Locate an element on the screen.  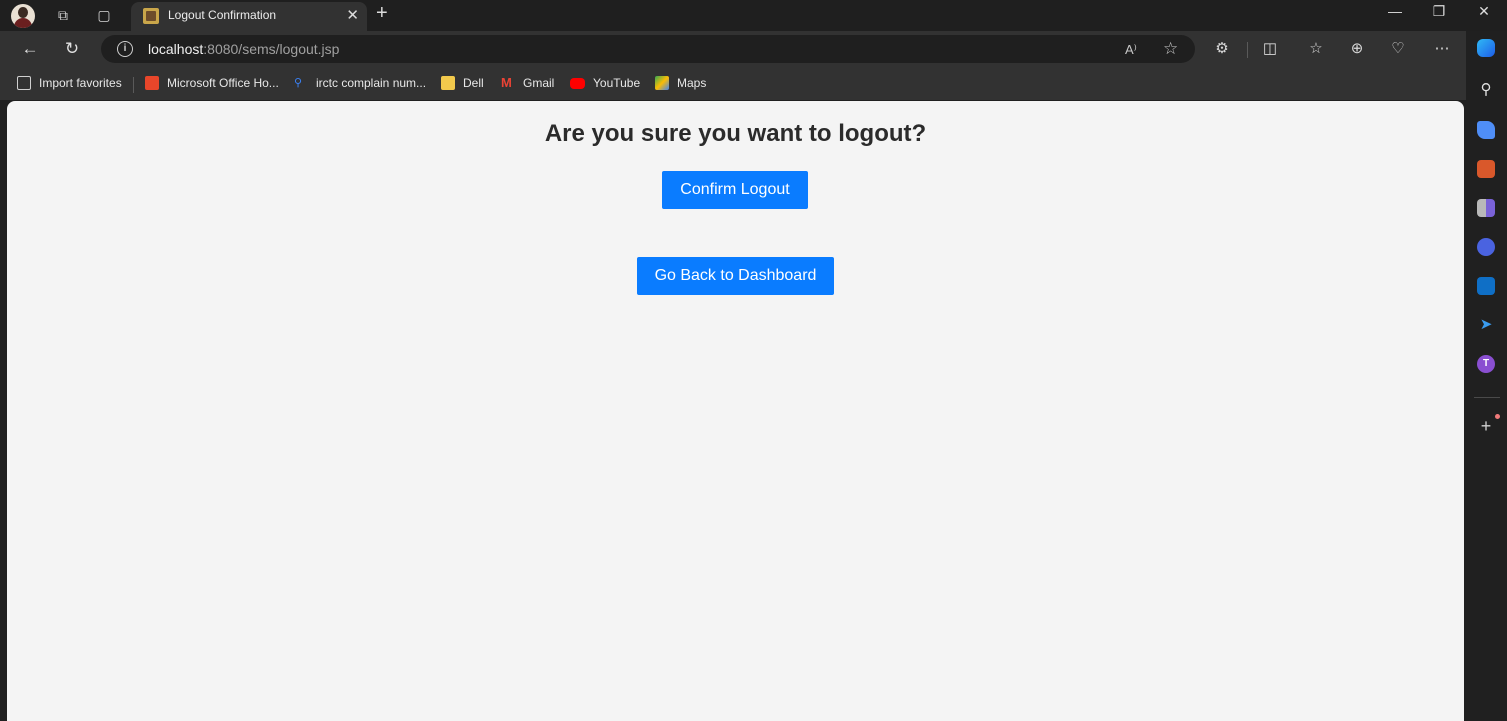
split-screen-icon: ◫ is located at coordinates (1270, 49).